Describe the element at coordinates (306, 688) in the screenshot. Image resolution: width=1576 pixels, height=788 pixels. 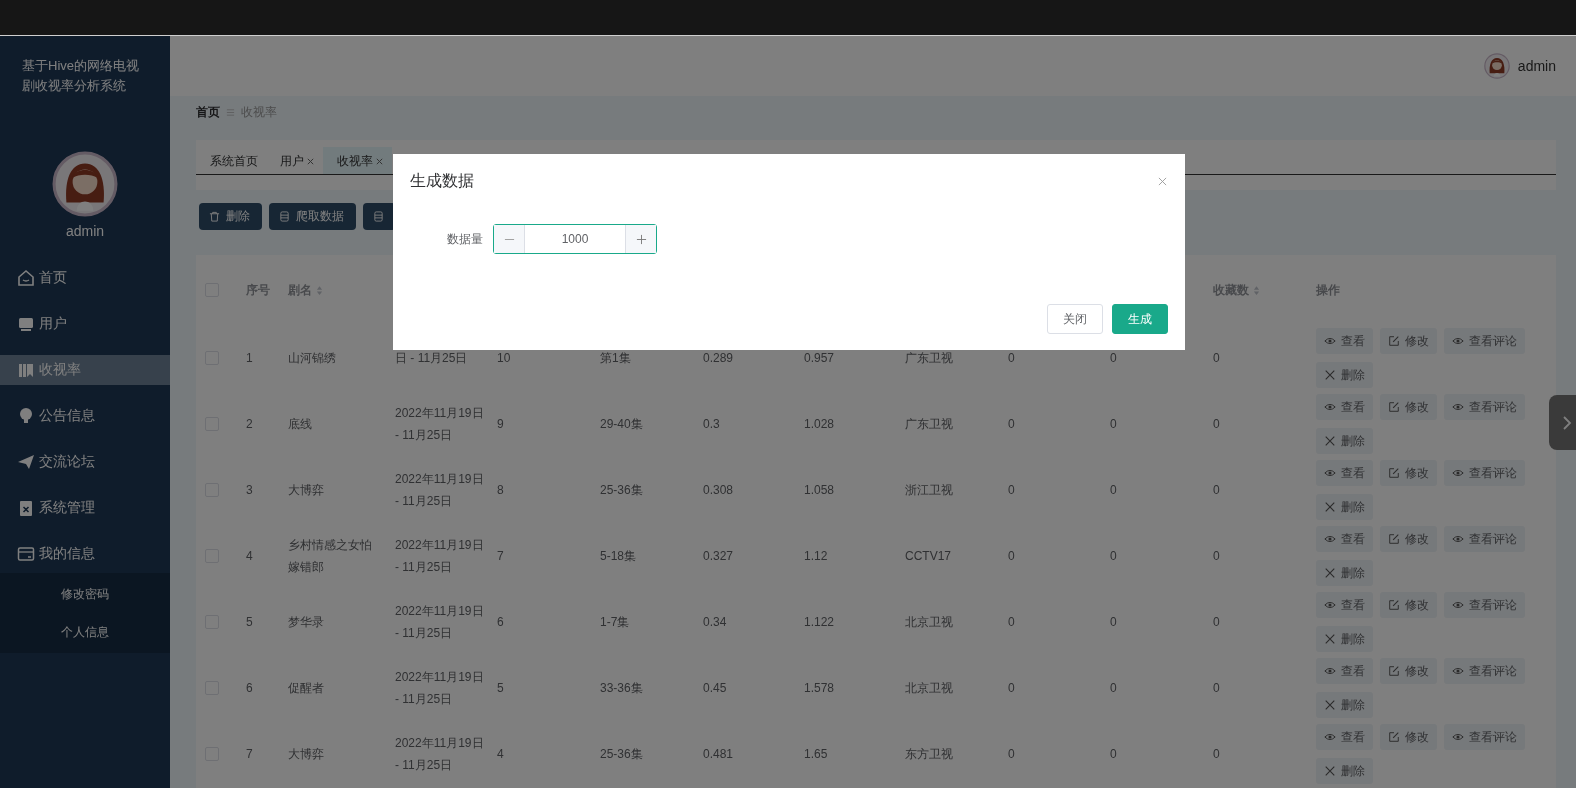
I see `table-cell-text: 促醒者` at that location.